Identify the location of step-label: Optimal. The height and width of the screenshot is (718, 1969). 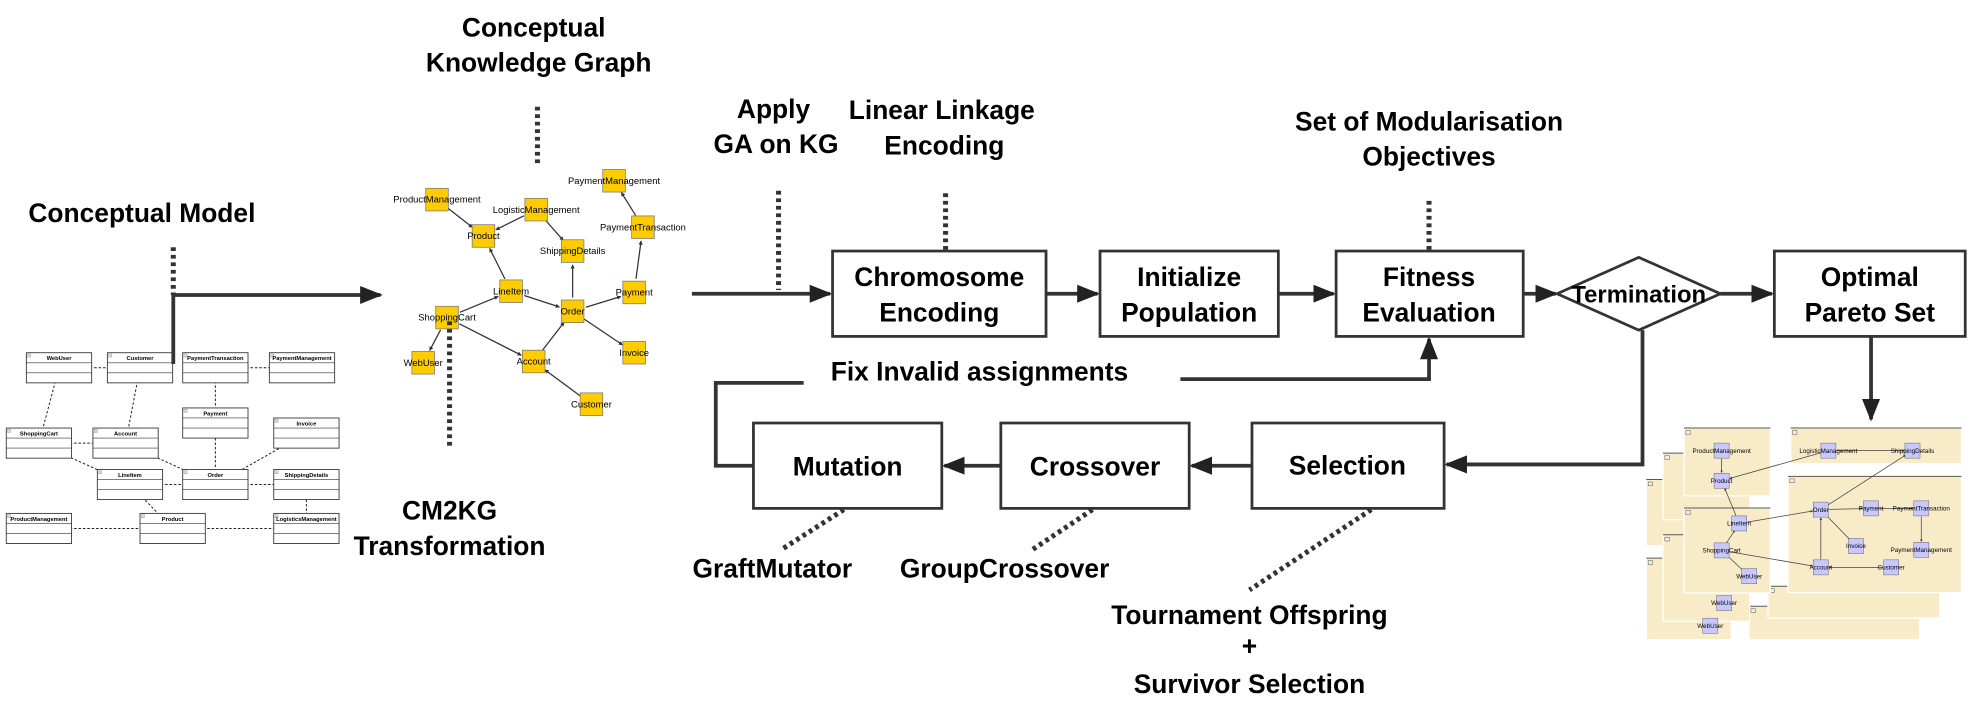
(1870, 277).